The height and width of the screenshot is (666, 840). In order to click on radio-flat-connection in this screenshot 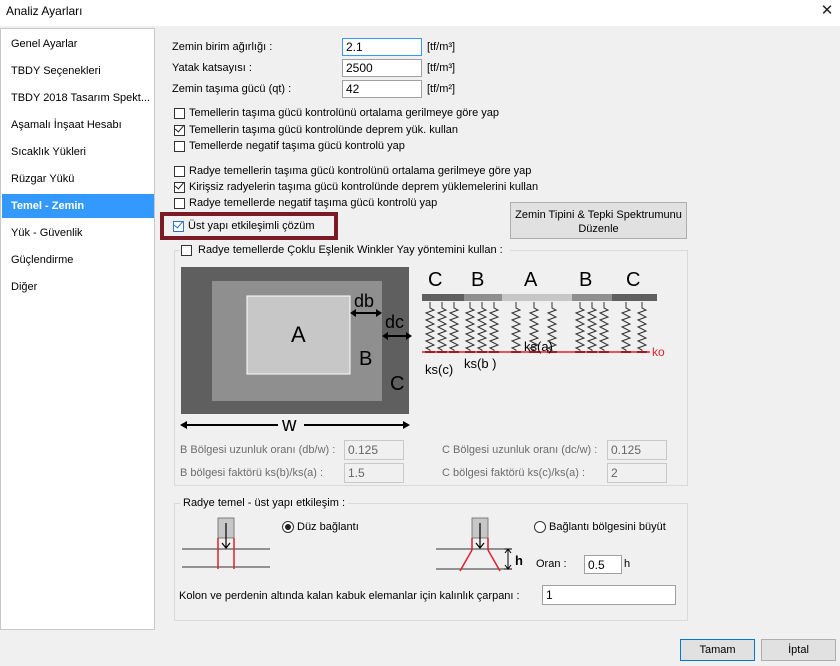, I will do `click(288, 527)`.